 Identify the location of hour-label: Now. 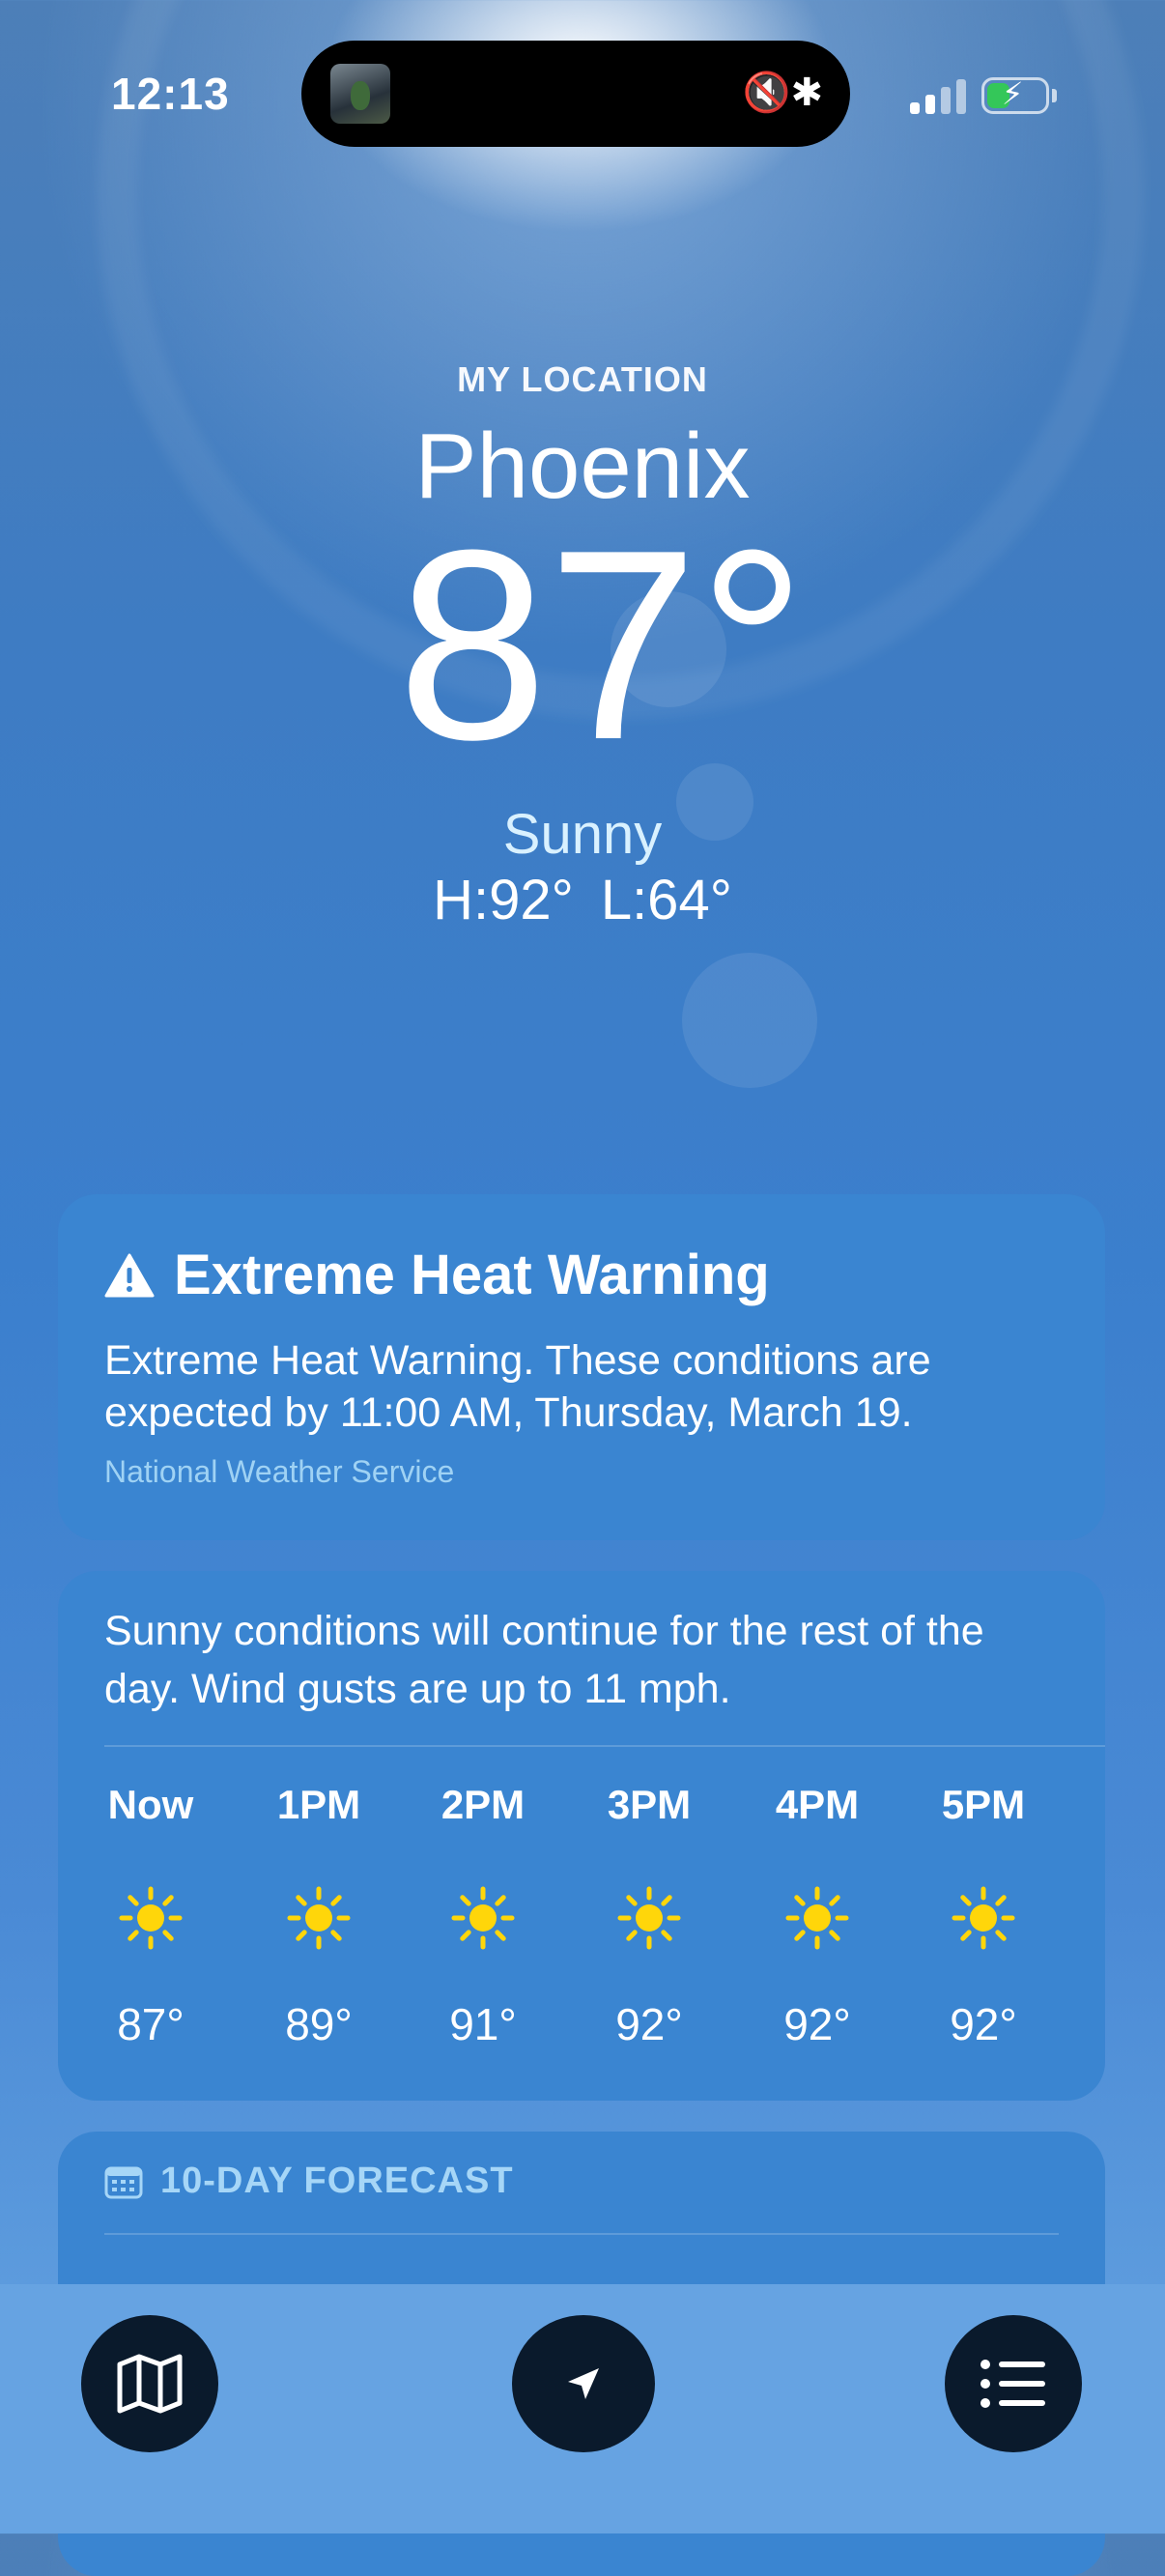
(150, 1805).